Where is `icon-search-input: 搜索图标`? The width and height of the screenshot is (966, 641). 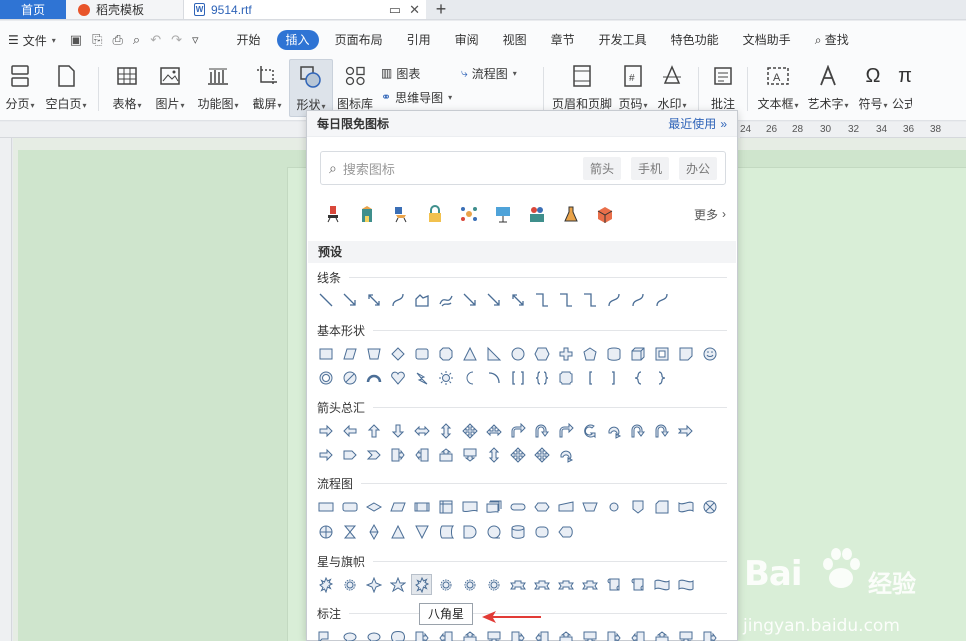
icon-search-input: 搜索图标 is located at coordinates (458, 168).